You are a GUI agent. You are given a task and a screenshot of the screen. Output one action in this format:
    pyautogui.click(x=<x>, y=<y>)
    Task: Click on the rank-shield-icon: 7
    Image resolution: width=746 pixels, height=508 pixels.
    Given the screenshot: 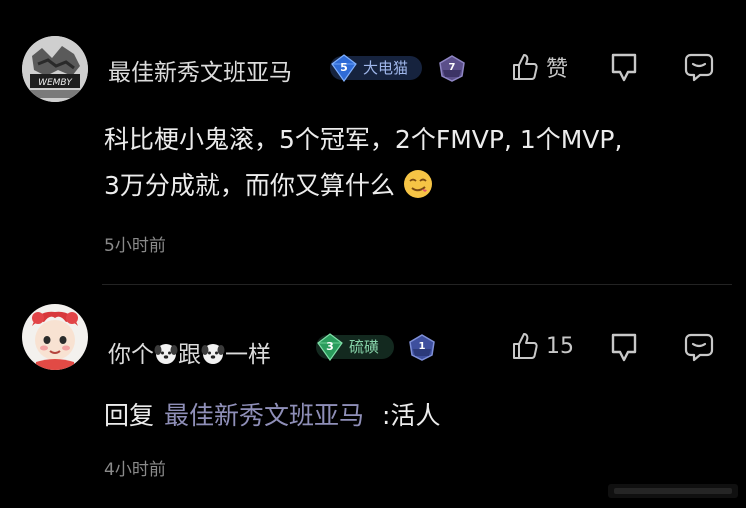 What is the action you would take?
    pyautogui.click(x=452, y=68)
    